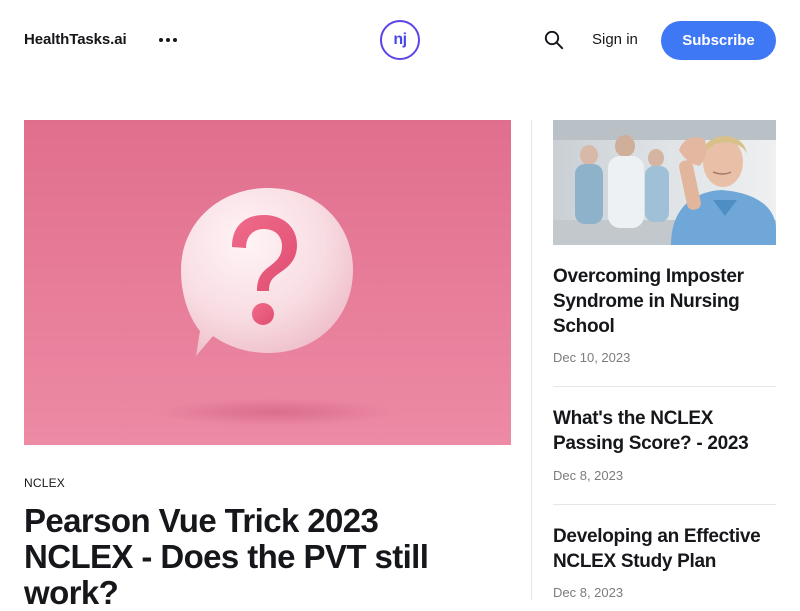 This screenshot has height=611, width=800. I want to click on site-brand-link: HealthTasks.ai, so click(75, 39).